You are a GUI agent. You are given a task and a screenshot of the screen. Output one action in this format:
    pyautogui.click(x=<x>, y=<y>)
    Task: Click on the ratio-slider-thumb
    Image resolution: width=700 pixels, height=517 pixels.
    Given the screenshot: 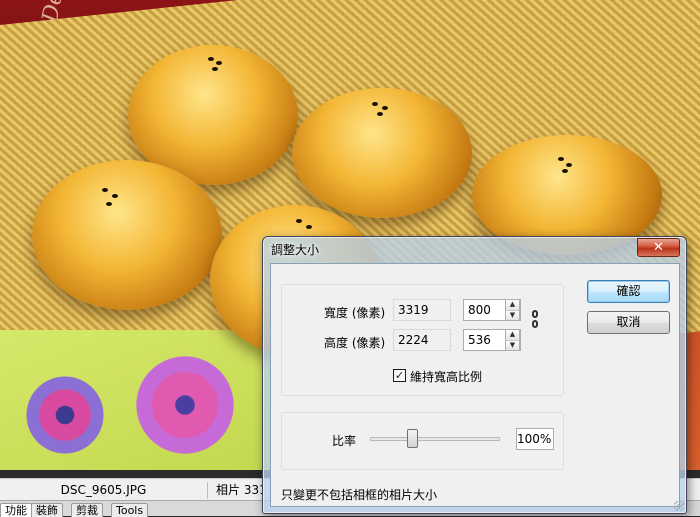 What is the action you would take?
    pyautogui.click(x=412, y=438)
    